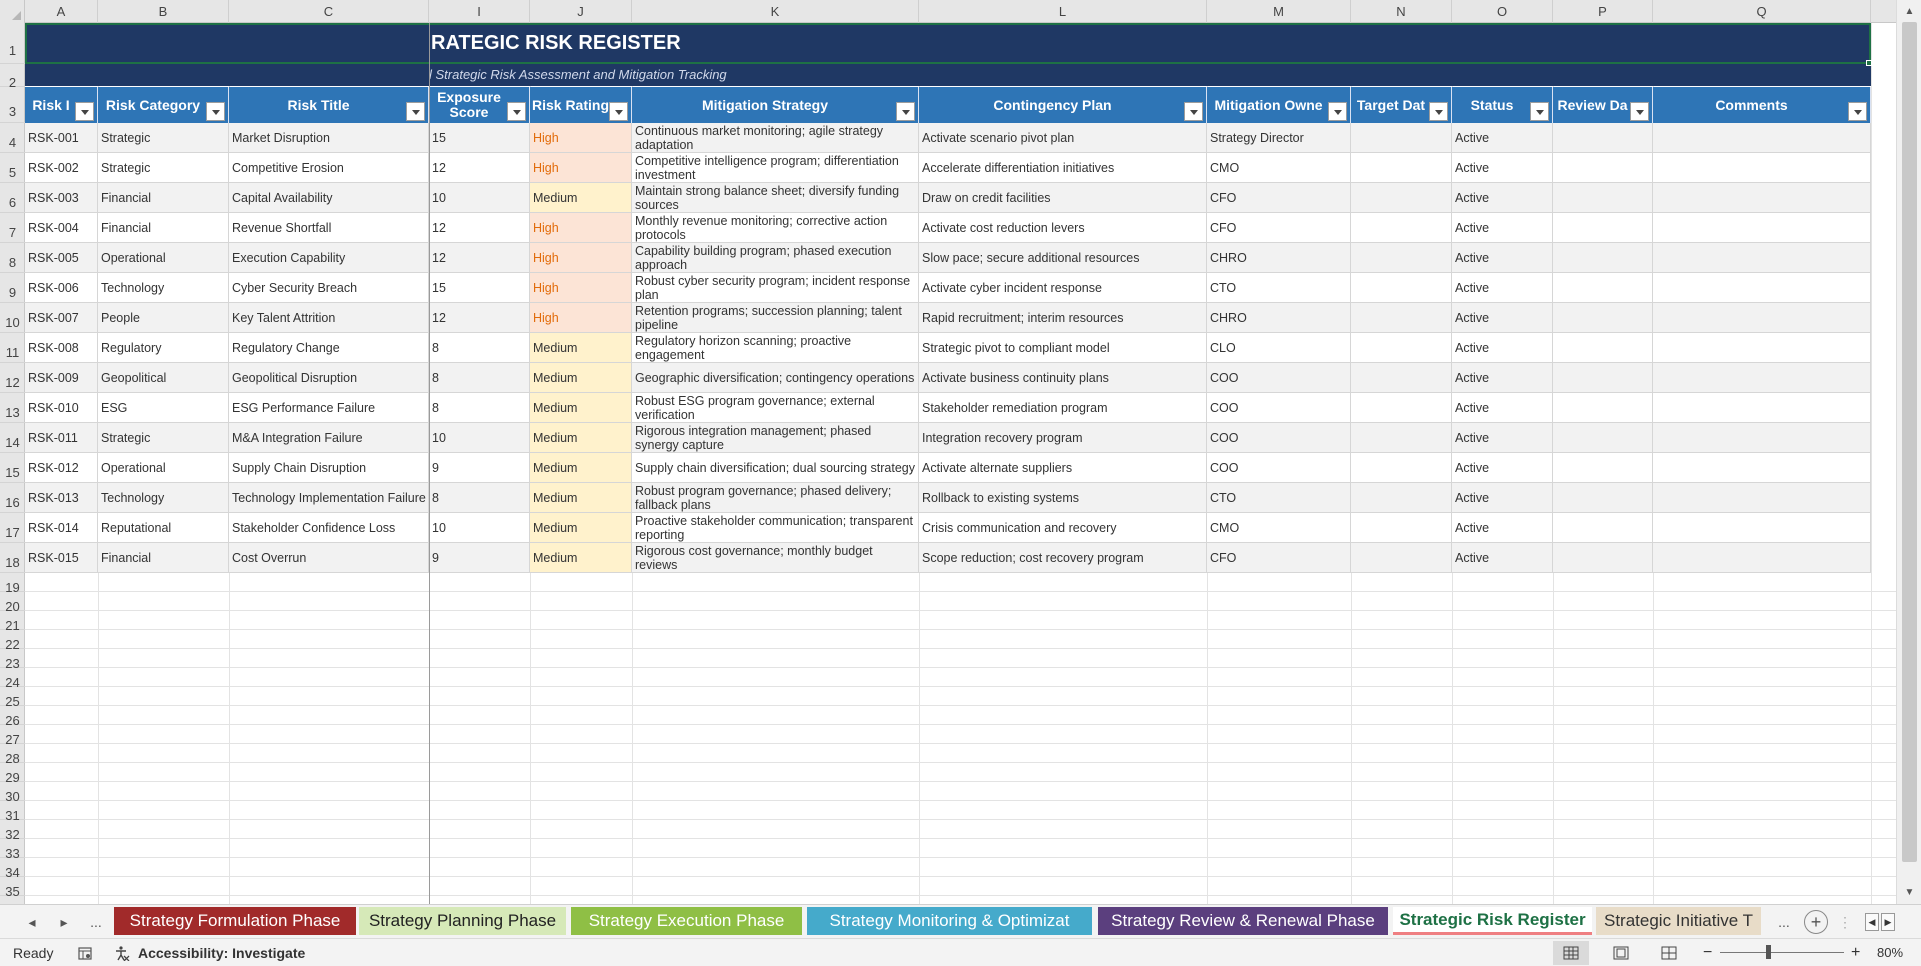  I want to click on column-header-n: N, so click(1401, 11).